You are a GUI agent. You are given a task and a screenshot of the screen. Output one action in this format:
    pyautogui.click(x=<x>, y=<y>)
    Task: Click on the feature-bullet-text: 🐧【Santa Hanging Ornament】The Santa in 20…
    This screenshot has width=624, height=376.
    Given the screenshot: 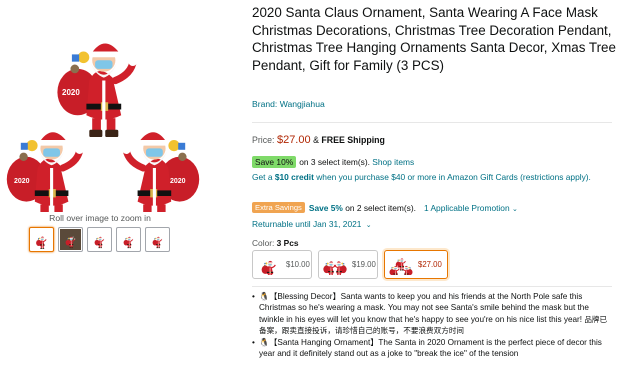 What is the action you would take?
    pyautogui.click(x=430, y=348)
    